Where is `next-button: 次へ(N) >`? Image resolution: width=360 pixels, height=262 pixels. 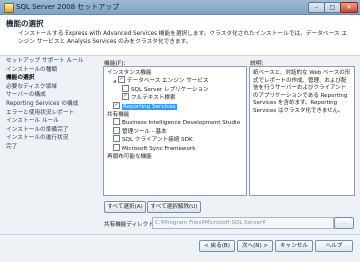
next-button: 次へ(N) > is located at coordinates (255, 246).